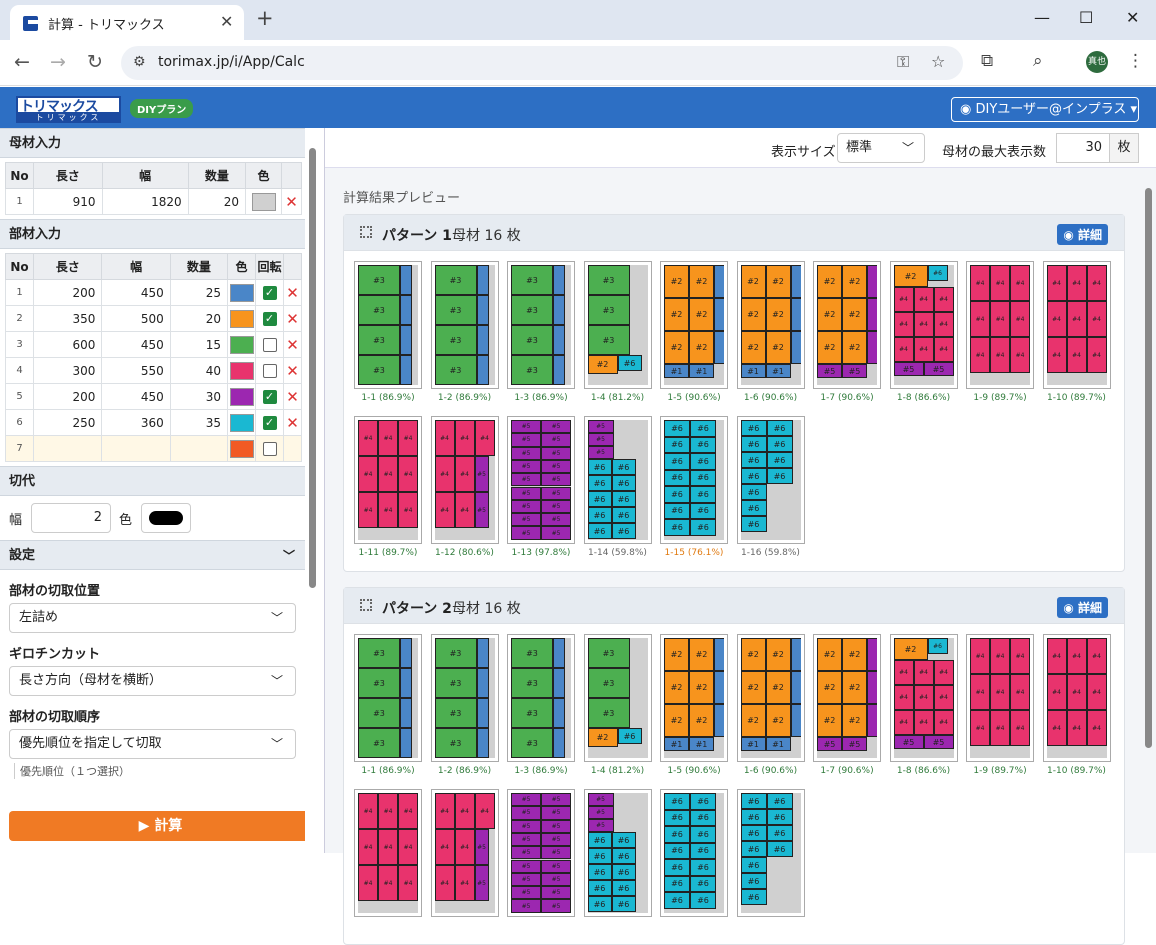 The image size is (1156, 945). I want to click on kerf-color-picker, so click(166, 518).